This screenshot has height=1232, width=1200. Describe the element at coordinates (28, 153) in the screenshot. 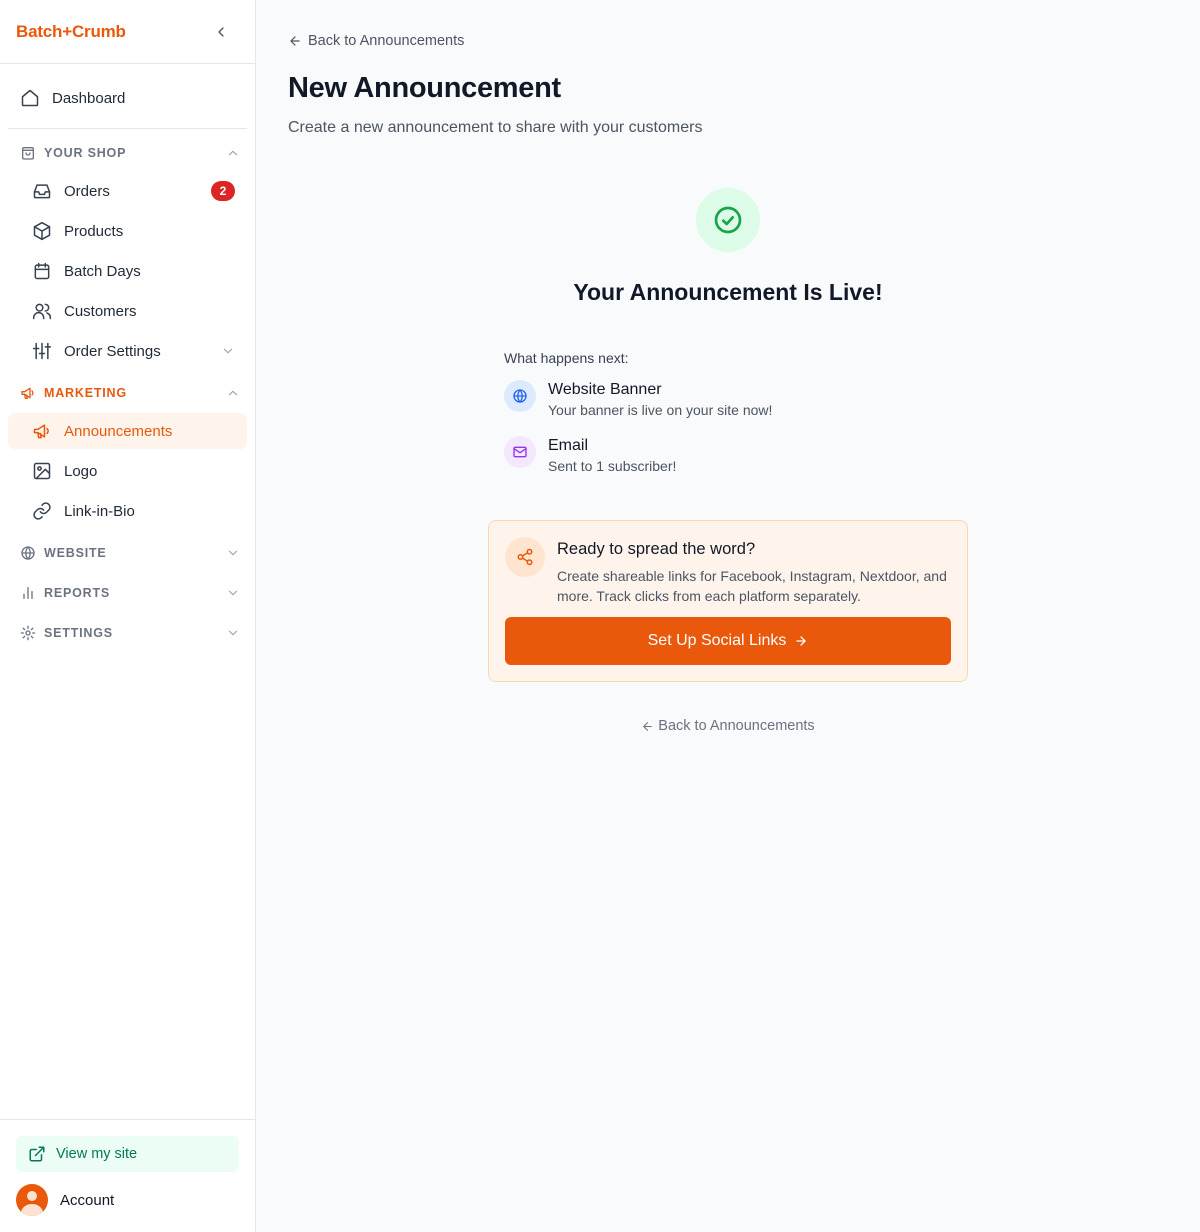

I see `shopping-bag-icon` at that location.